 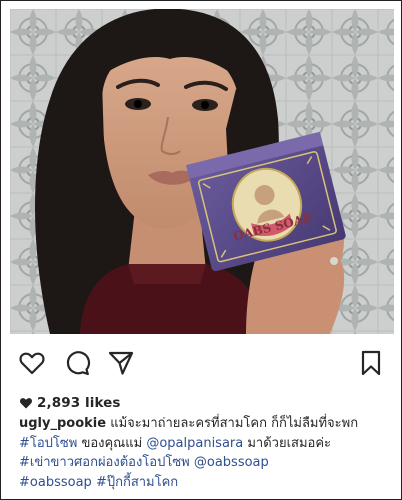 I want to click on caption-line-3: #เข่าขาวศอกผ่องต้องโอปโซพ @oabssoap, so click(x=207, y=463).